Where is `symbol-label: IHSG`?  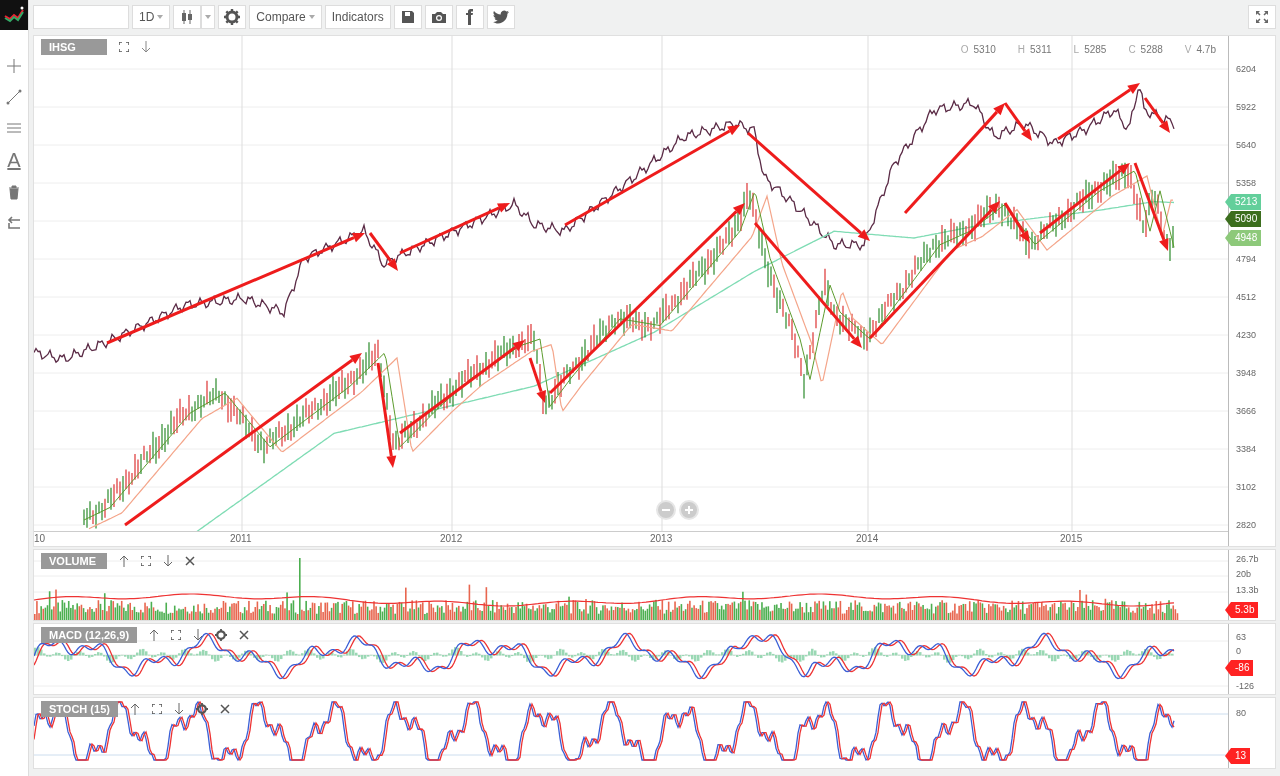
symbol-label: IHSG is located at coordinates (74, 47).